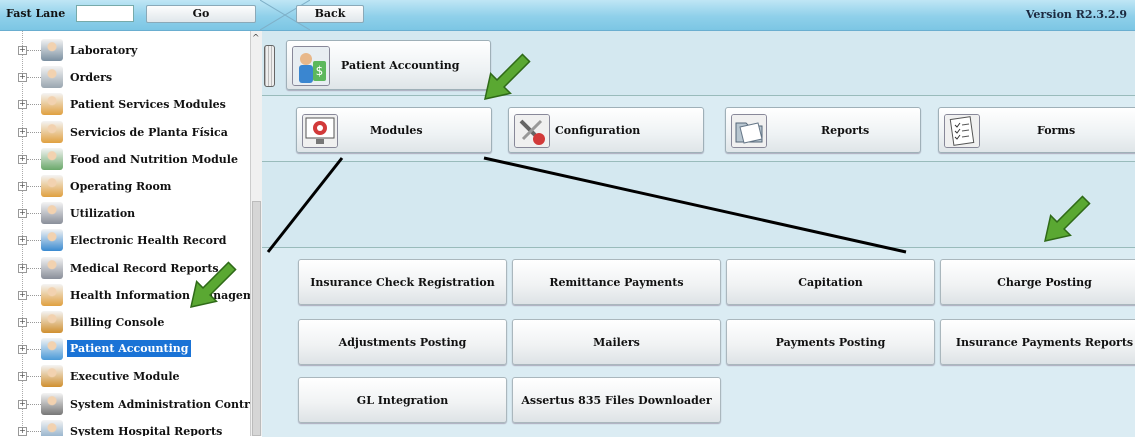  Describe the element at coordinates (402, 342) in the screenshot. I see `adjustments-posting-button: Adjustments Posting` at that location.